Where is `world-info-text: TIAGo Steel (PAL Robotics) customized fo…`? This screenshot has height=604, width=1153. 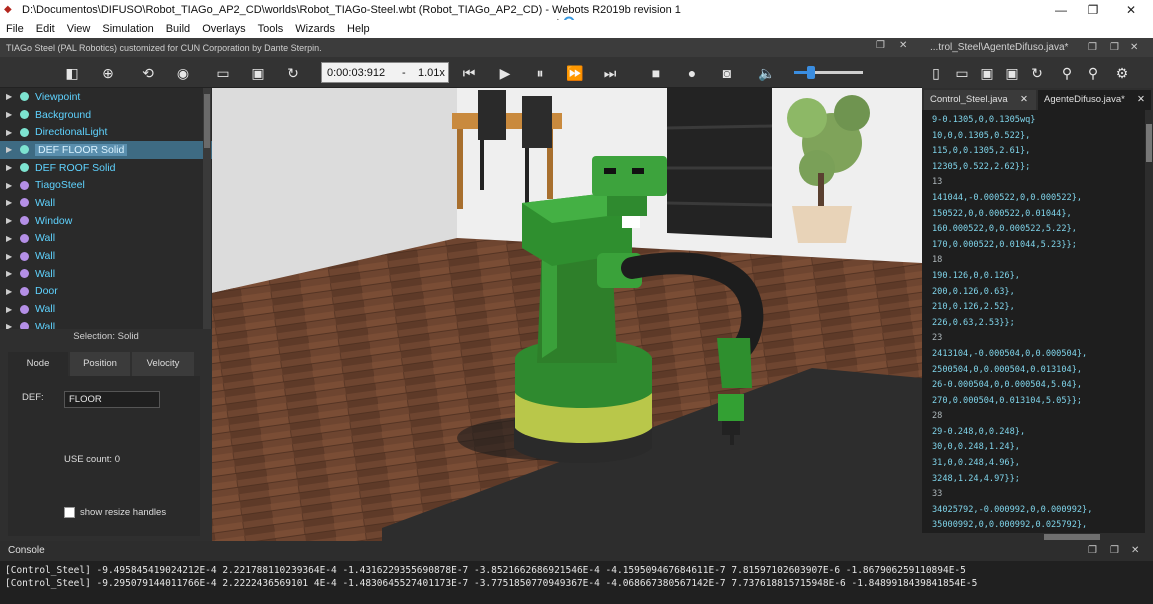
world-info-text: TIAGo Steel (PAL Robotics) customized fo… is located at coordinates (164, 47).